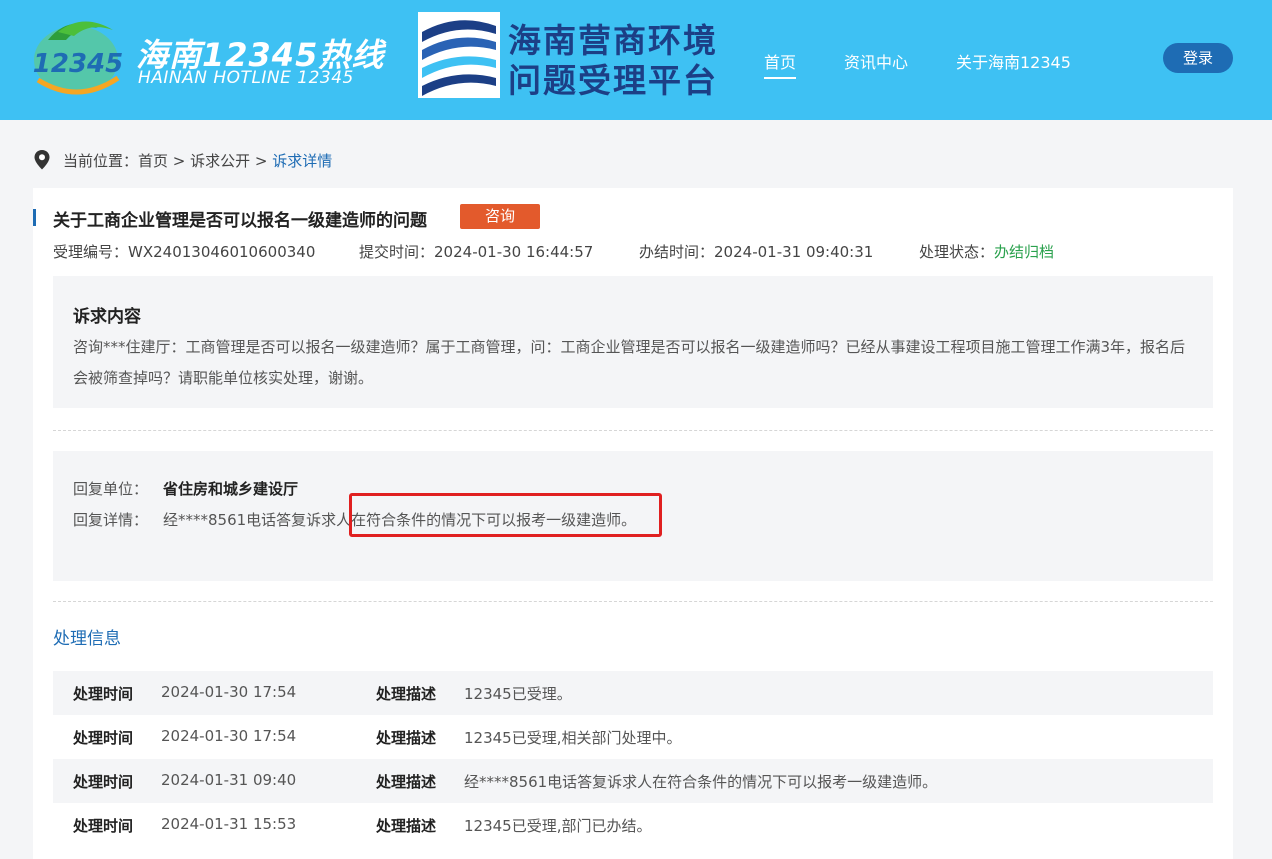 The image size is (1272, 859). I want to click on reply-detail-label: 回复详情：, so click(111, 520).